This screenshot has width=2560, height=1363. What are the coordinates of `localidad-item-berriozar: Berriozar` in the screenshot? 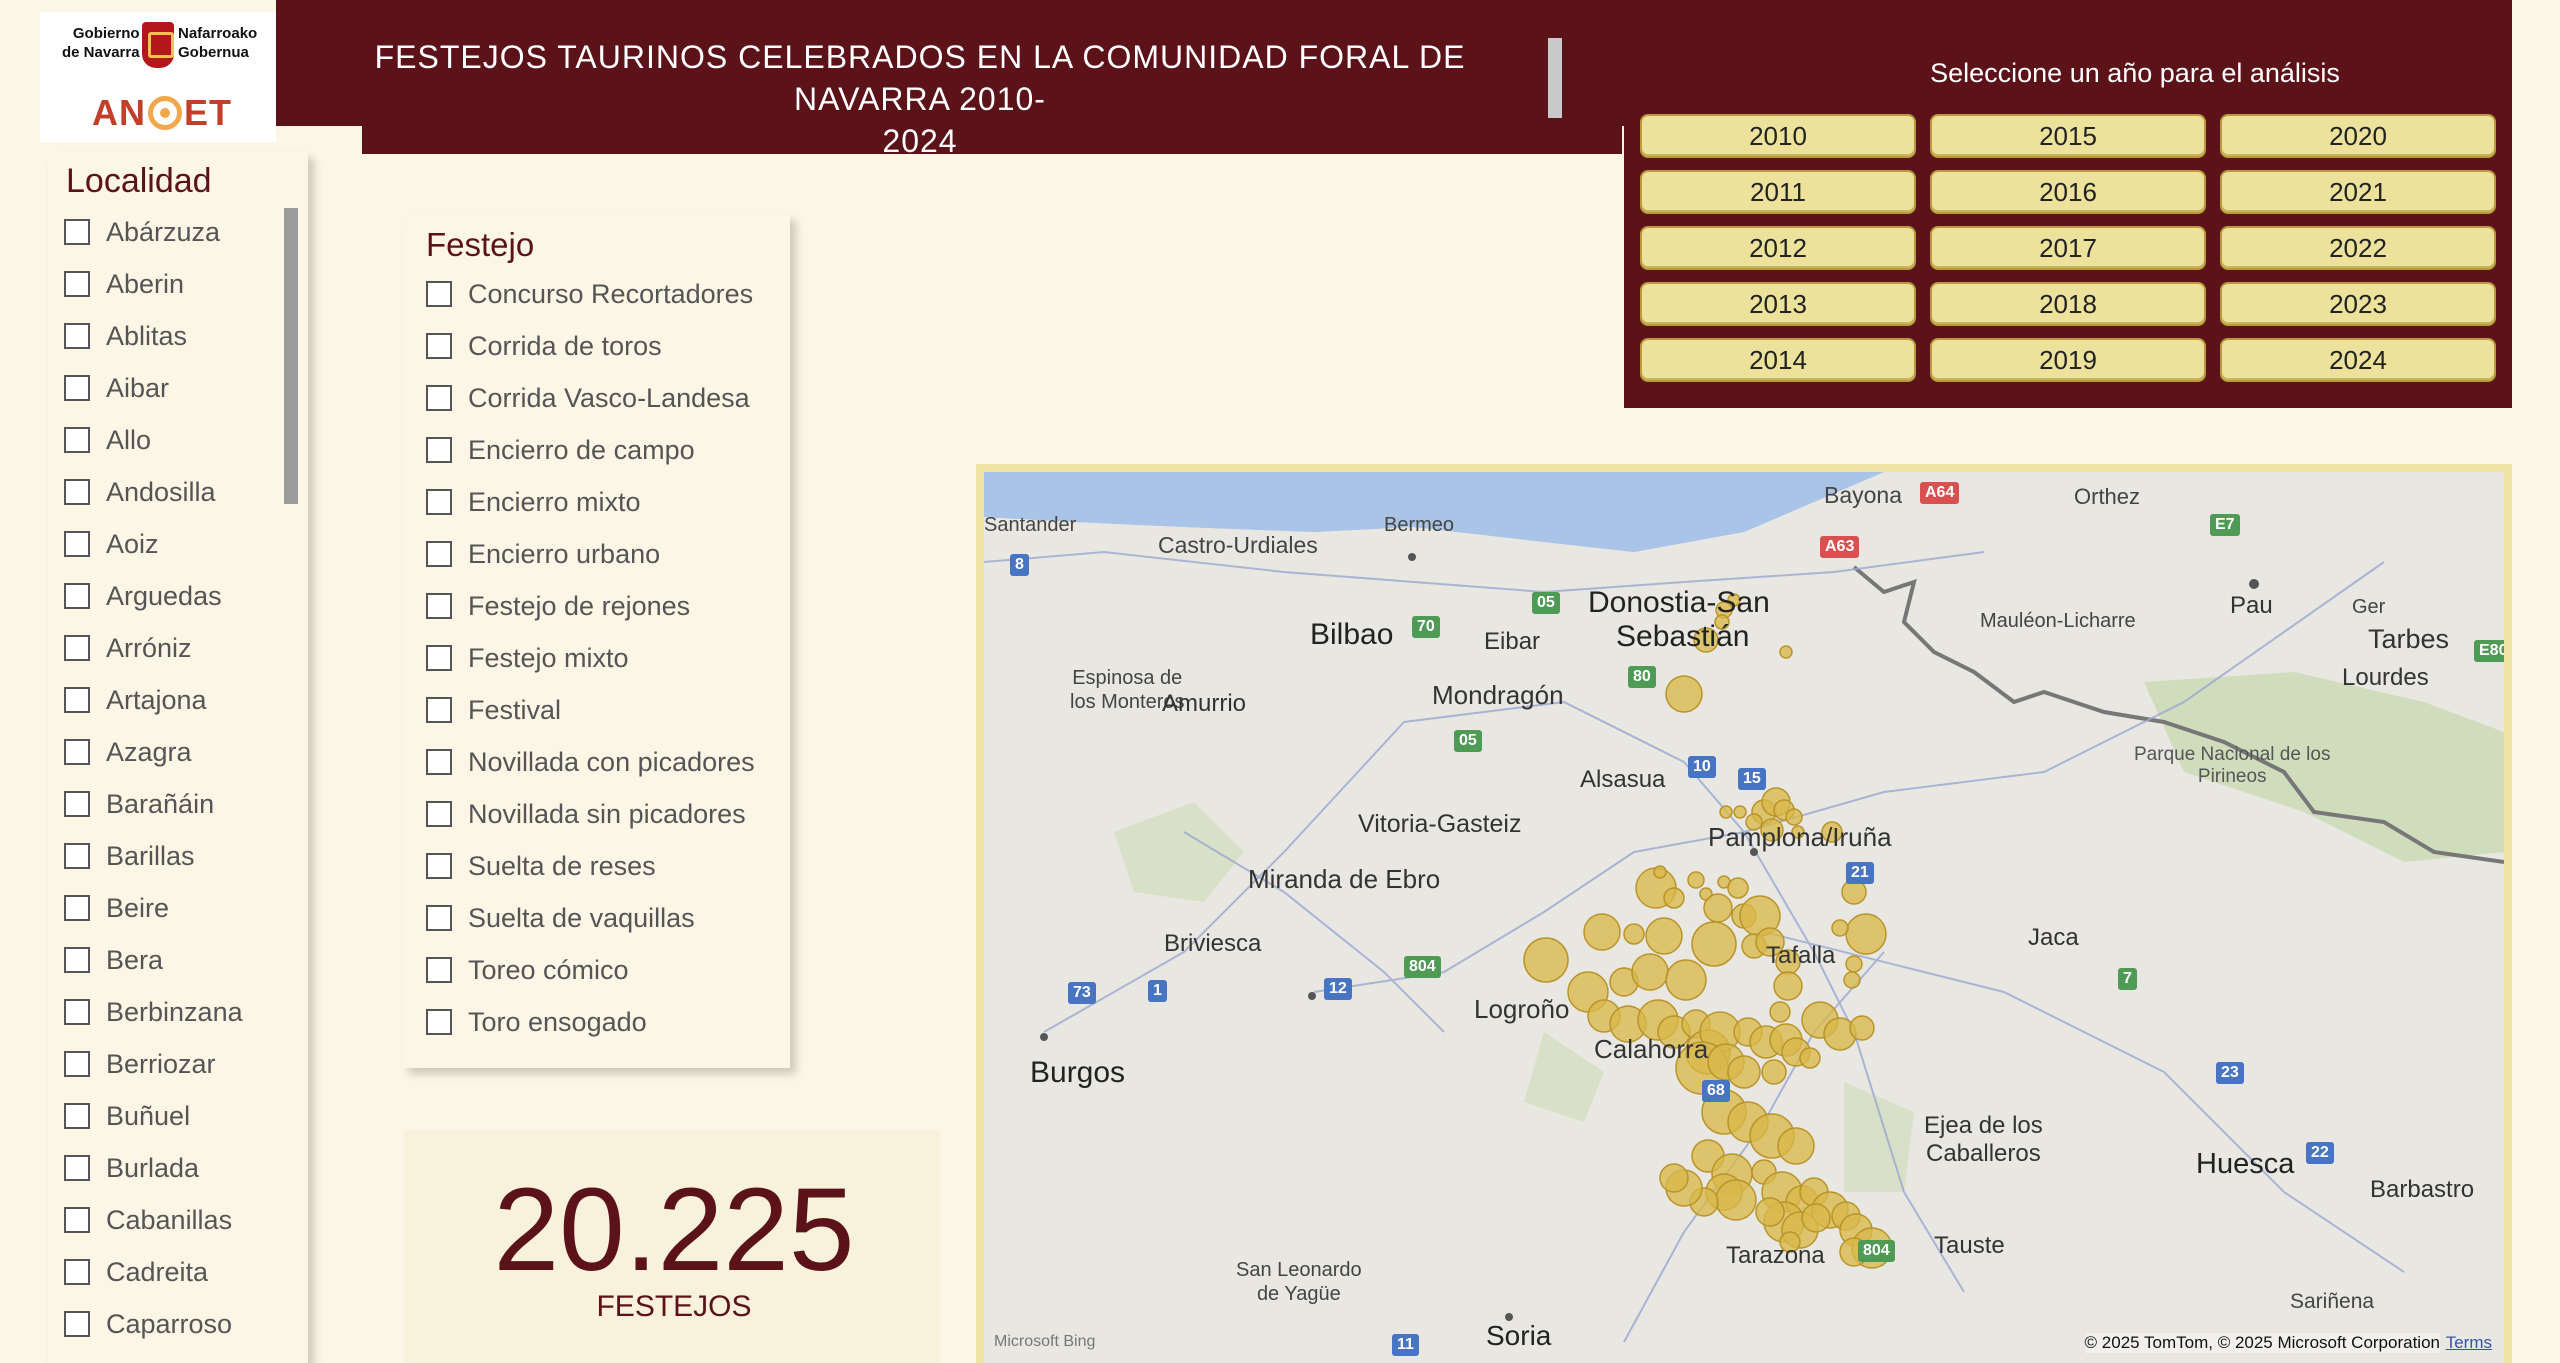 It's located at (153, 1064).